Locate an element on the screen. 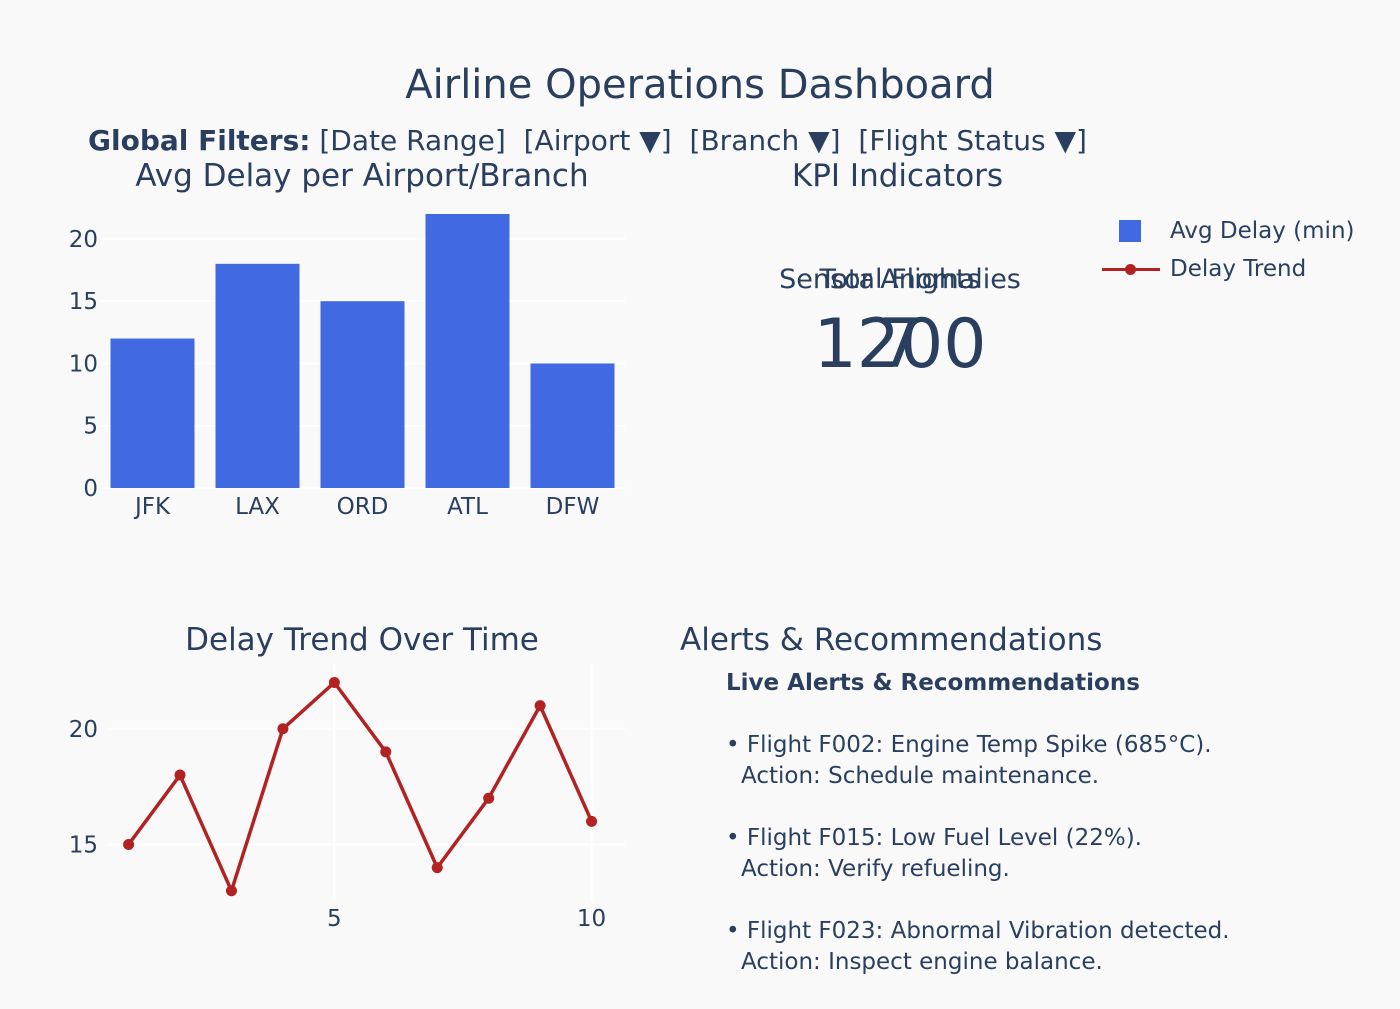  x-tick-label: JFK is located at coordinates (152, 507).